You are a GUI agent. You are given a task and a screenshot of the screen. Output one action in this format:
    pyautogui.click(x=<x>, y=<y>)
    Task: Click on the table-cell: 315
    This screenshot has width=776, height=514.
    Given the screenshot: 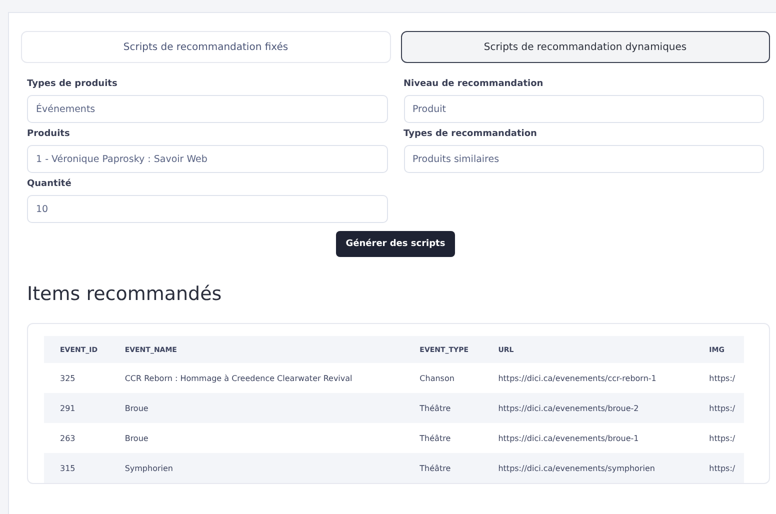 What is the action you would take?
    pyautogui.click(x=76, y=468)
    